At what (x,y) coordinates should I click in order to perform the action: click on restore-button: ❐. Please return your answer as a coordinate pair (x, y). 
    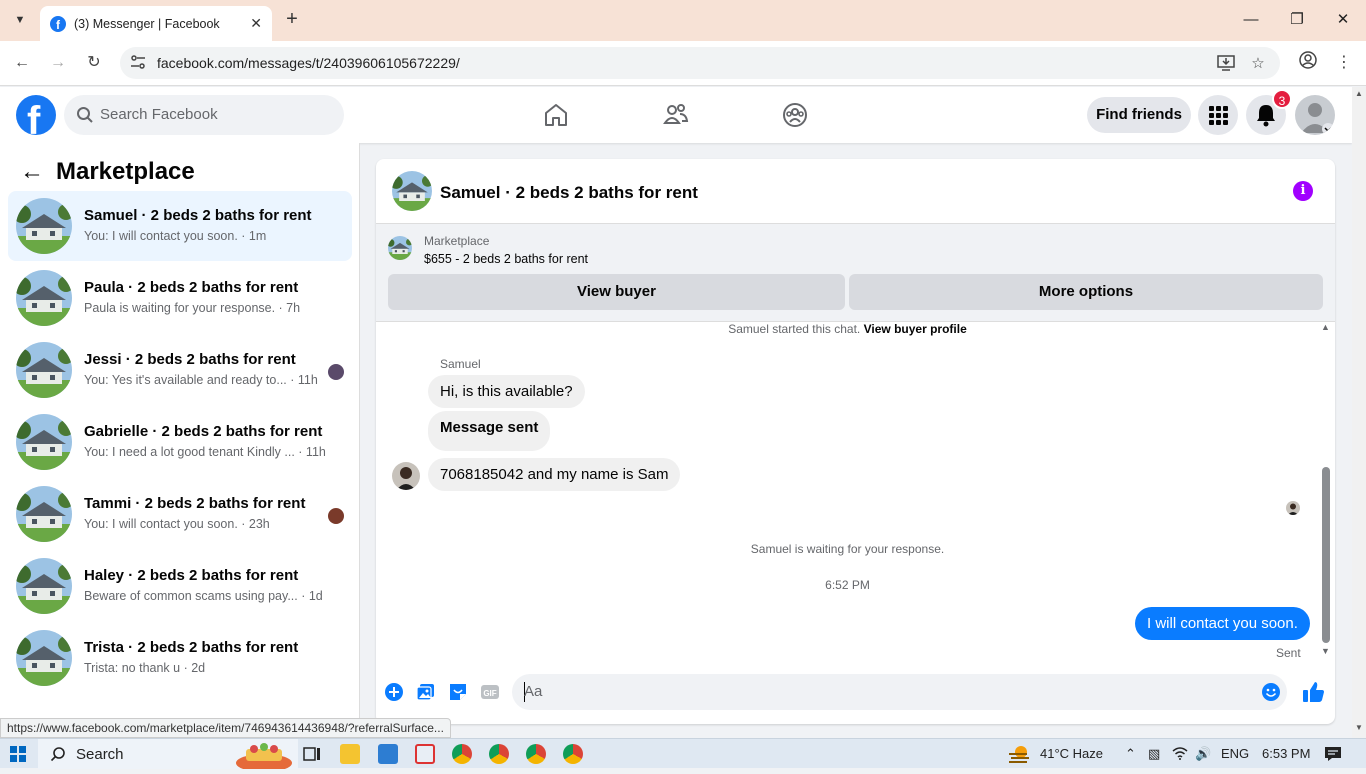
    Looking at the image, I should click on (1297, 20).